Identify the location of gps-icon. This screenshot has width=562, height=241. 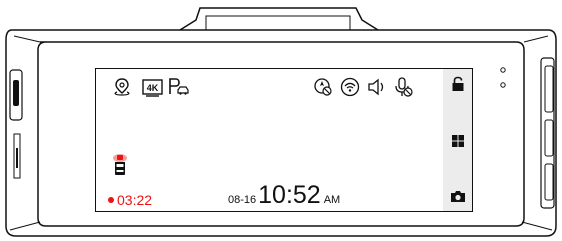
(122, 87).